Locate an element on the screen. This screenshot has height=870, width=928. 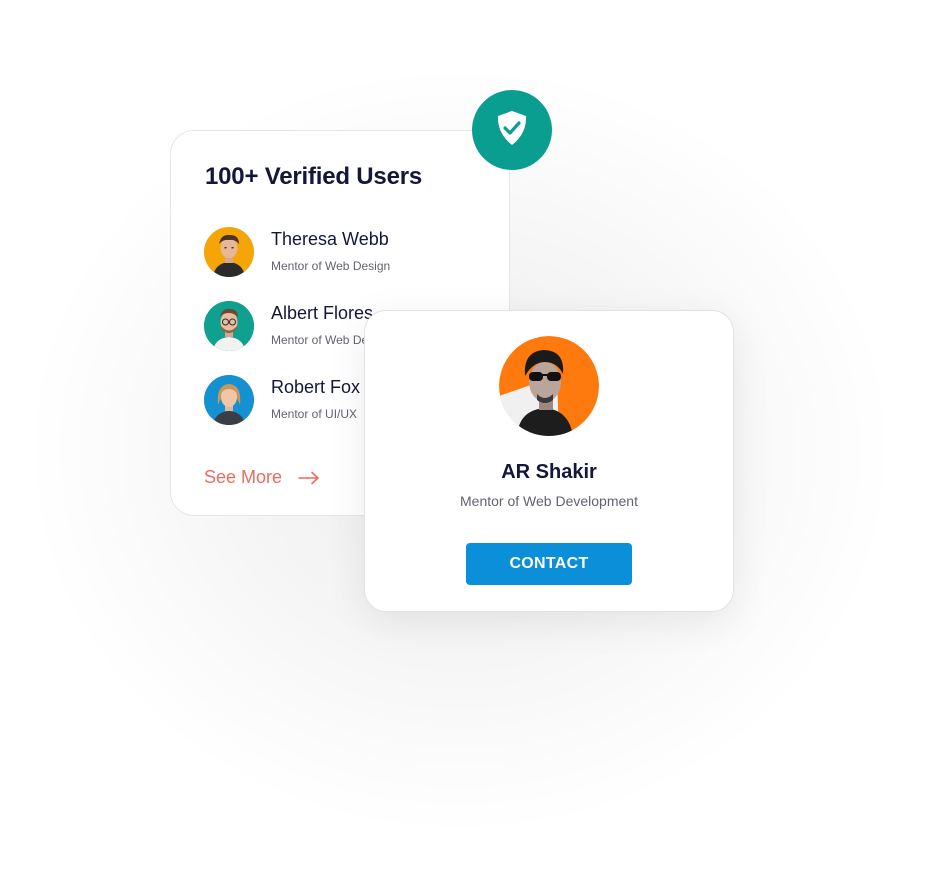
see-more-link: See More is located at coordinates (262, 477).